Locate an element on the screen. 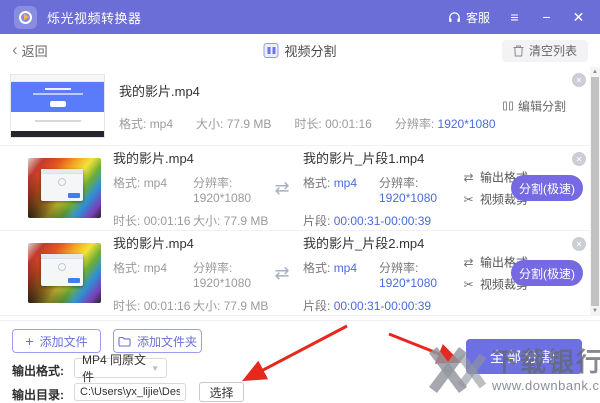 This screenshot has height=403, width=600. output-format-value: MP4 同原文件 is located at coordinates (114, 368).